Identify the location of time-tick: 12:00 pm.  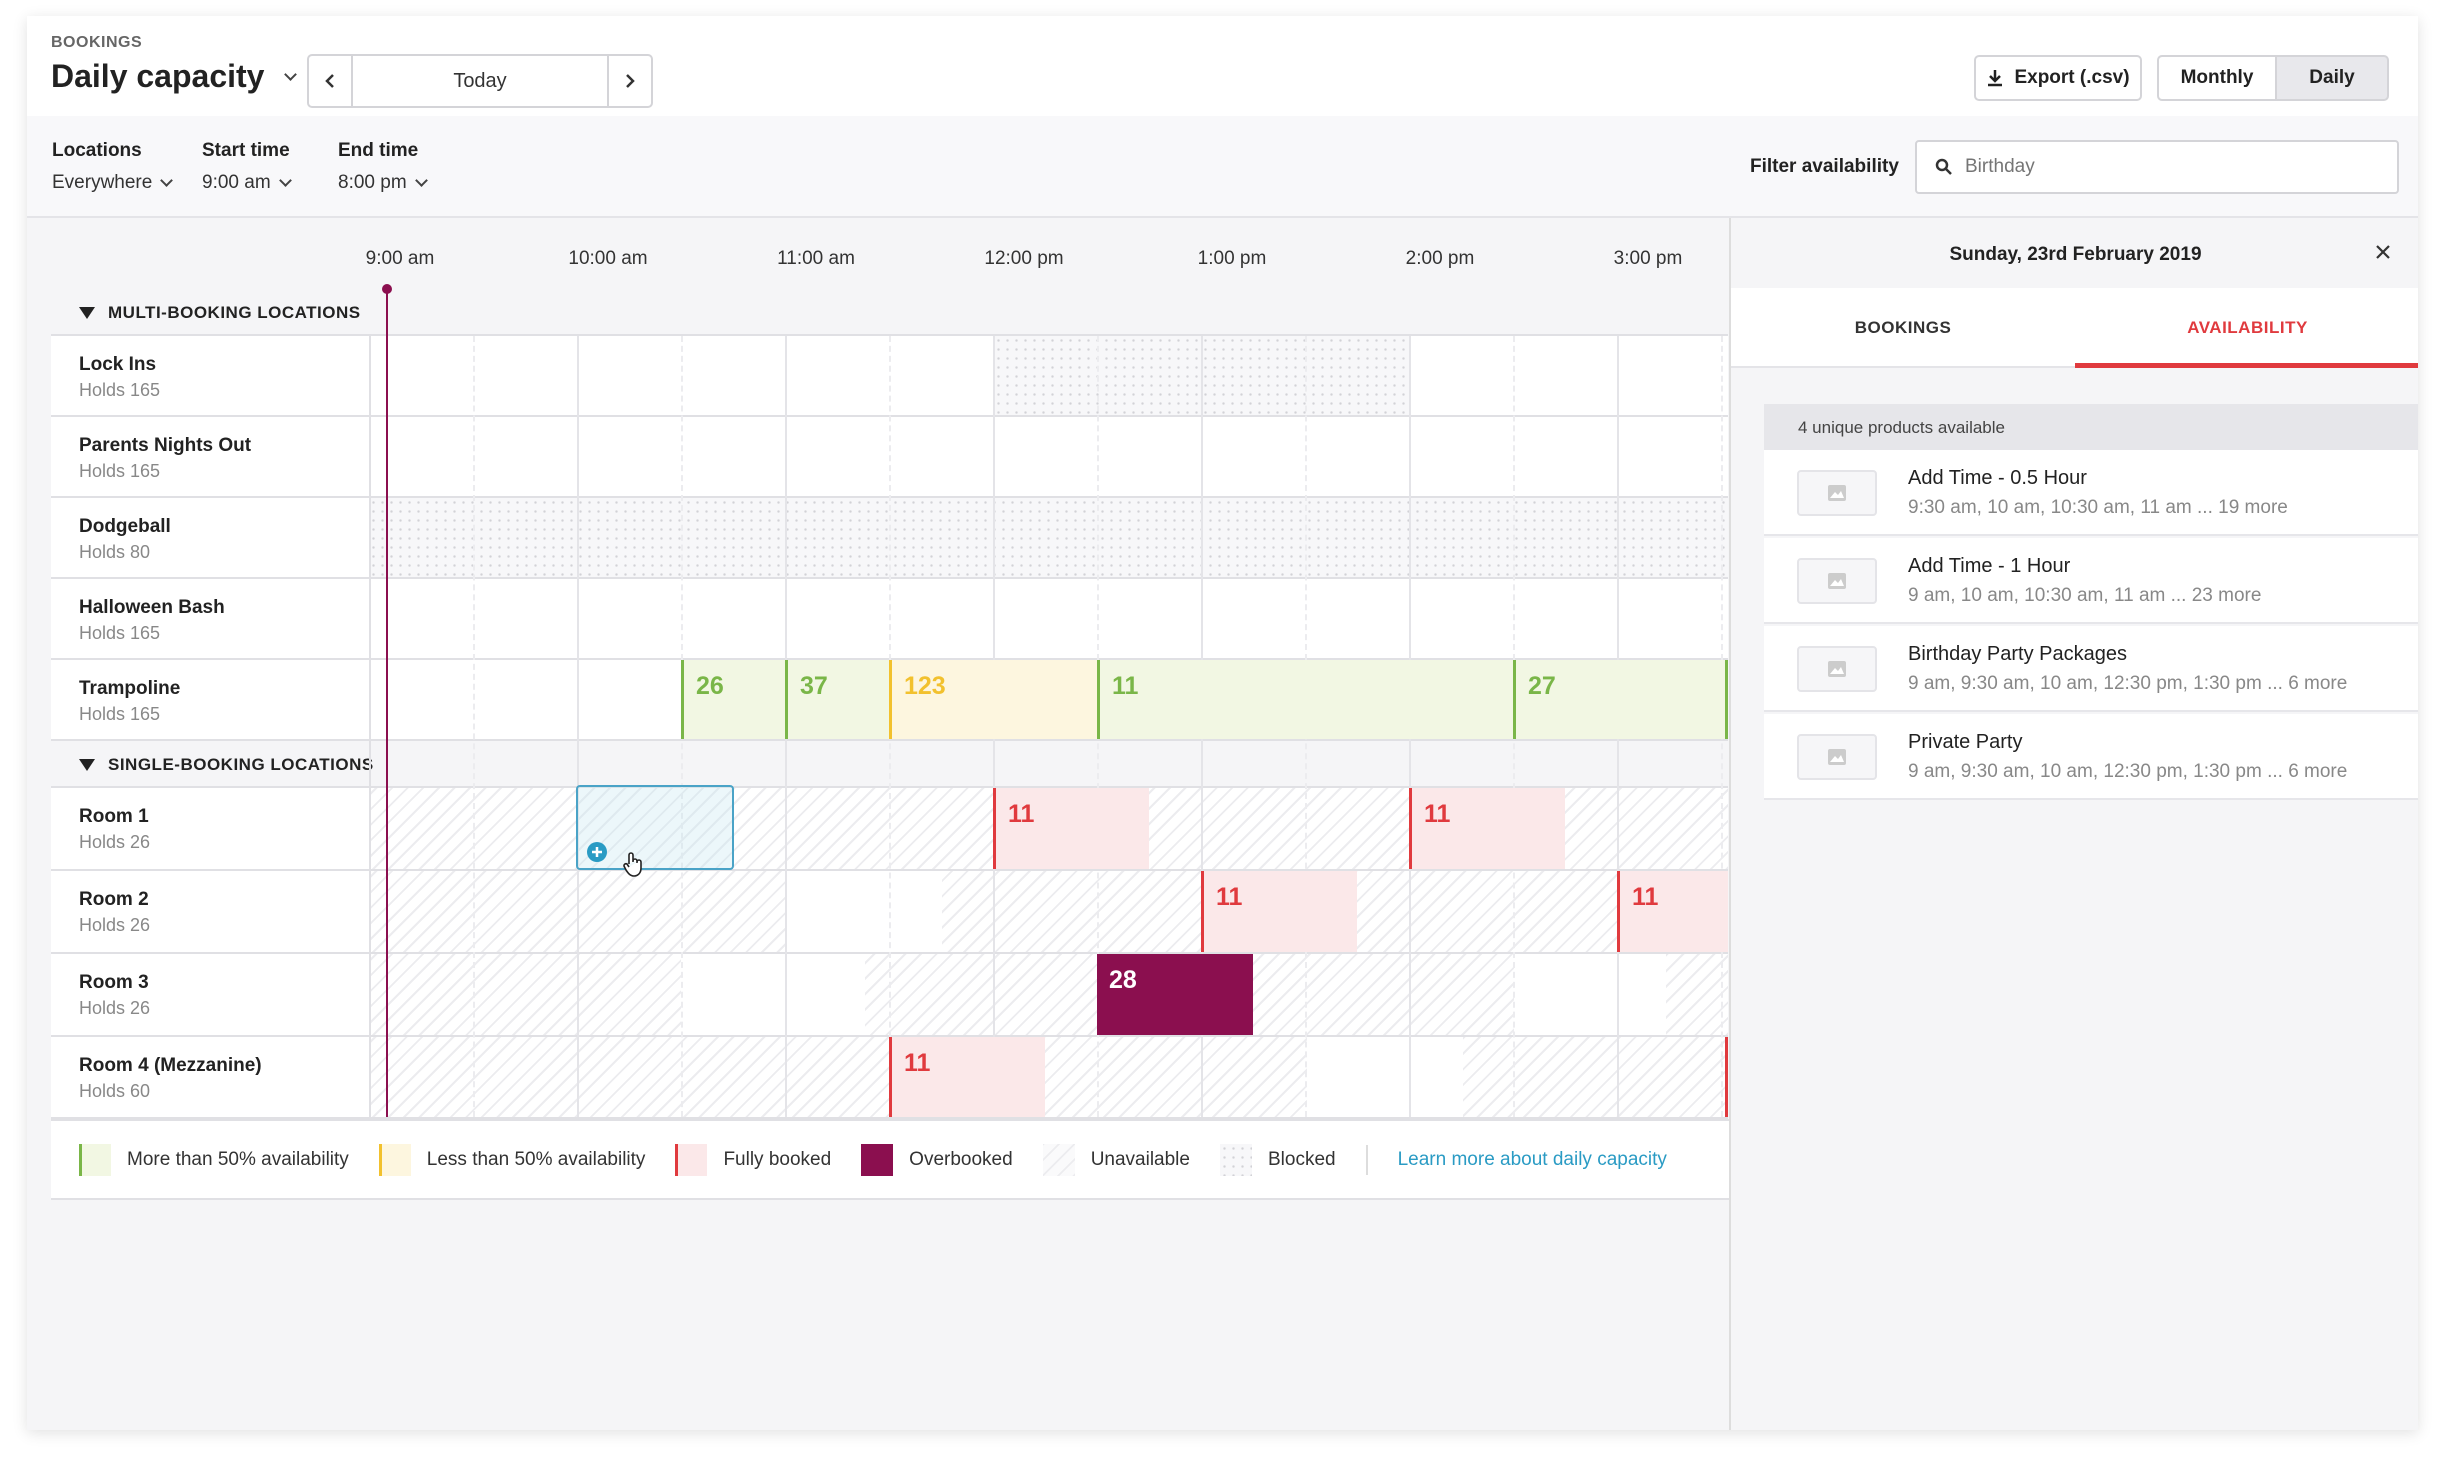
(1024, 258).